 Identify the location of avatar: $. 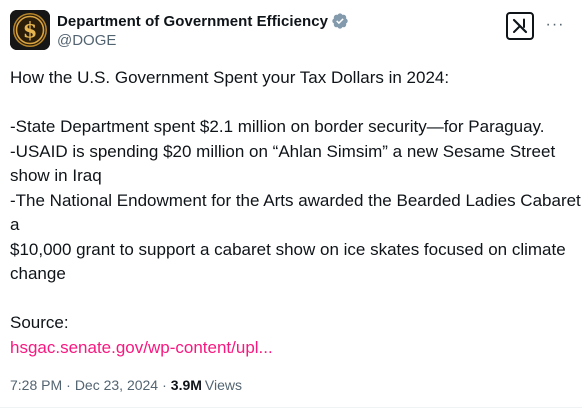
(30, 30).